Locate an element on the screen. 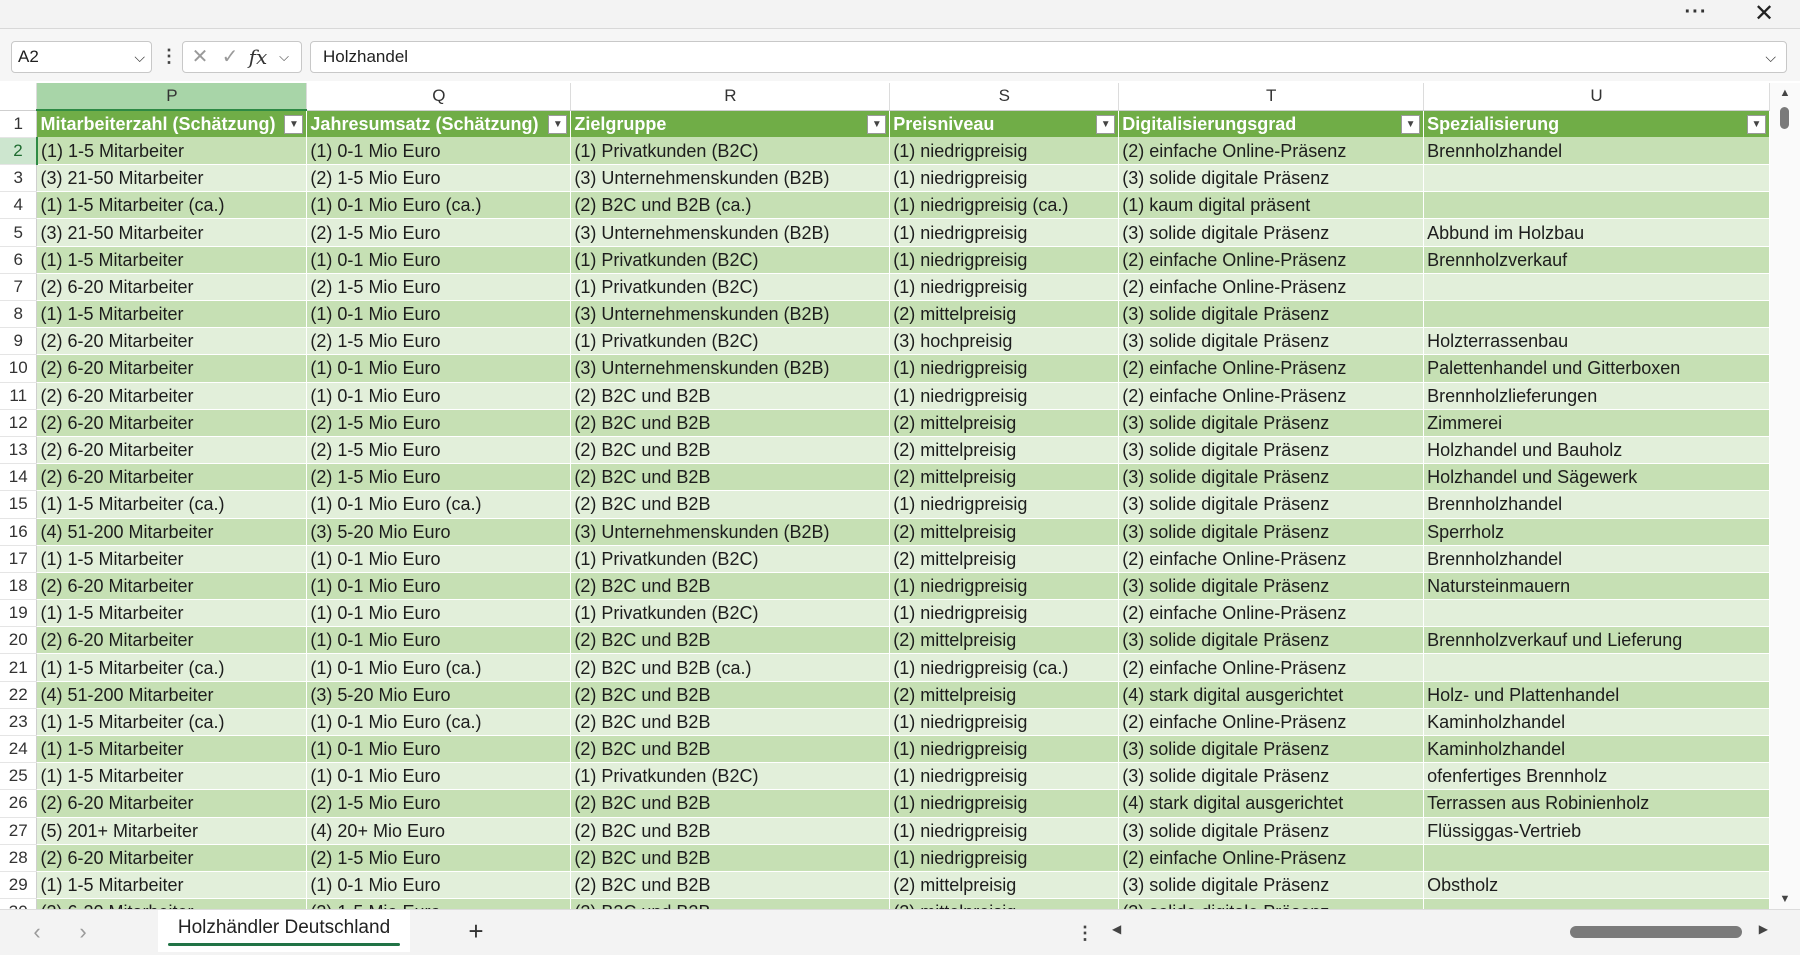 The width and height of the screenshot is (1800, 955). cell: (3) Unternehmenskunden (B2B) is located at coordinates (730, 368).